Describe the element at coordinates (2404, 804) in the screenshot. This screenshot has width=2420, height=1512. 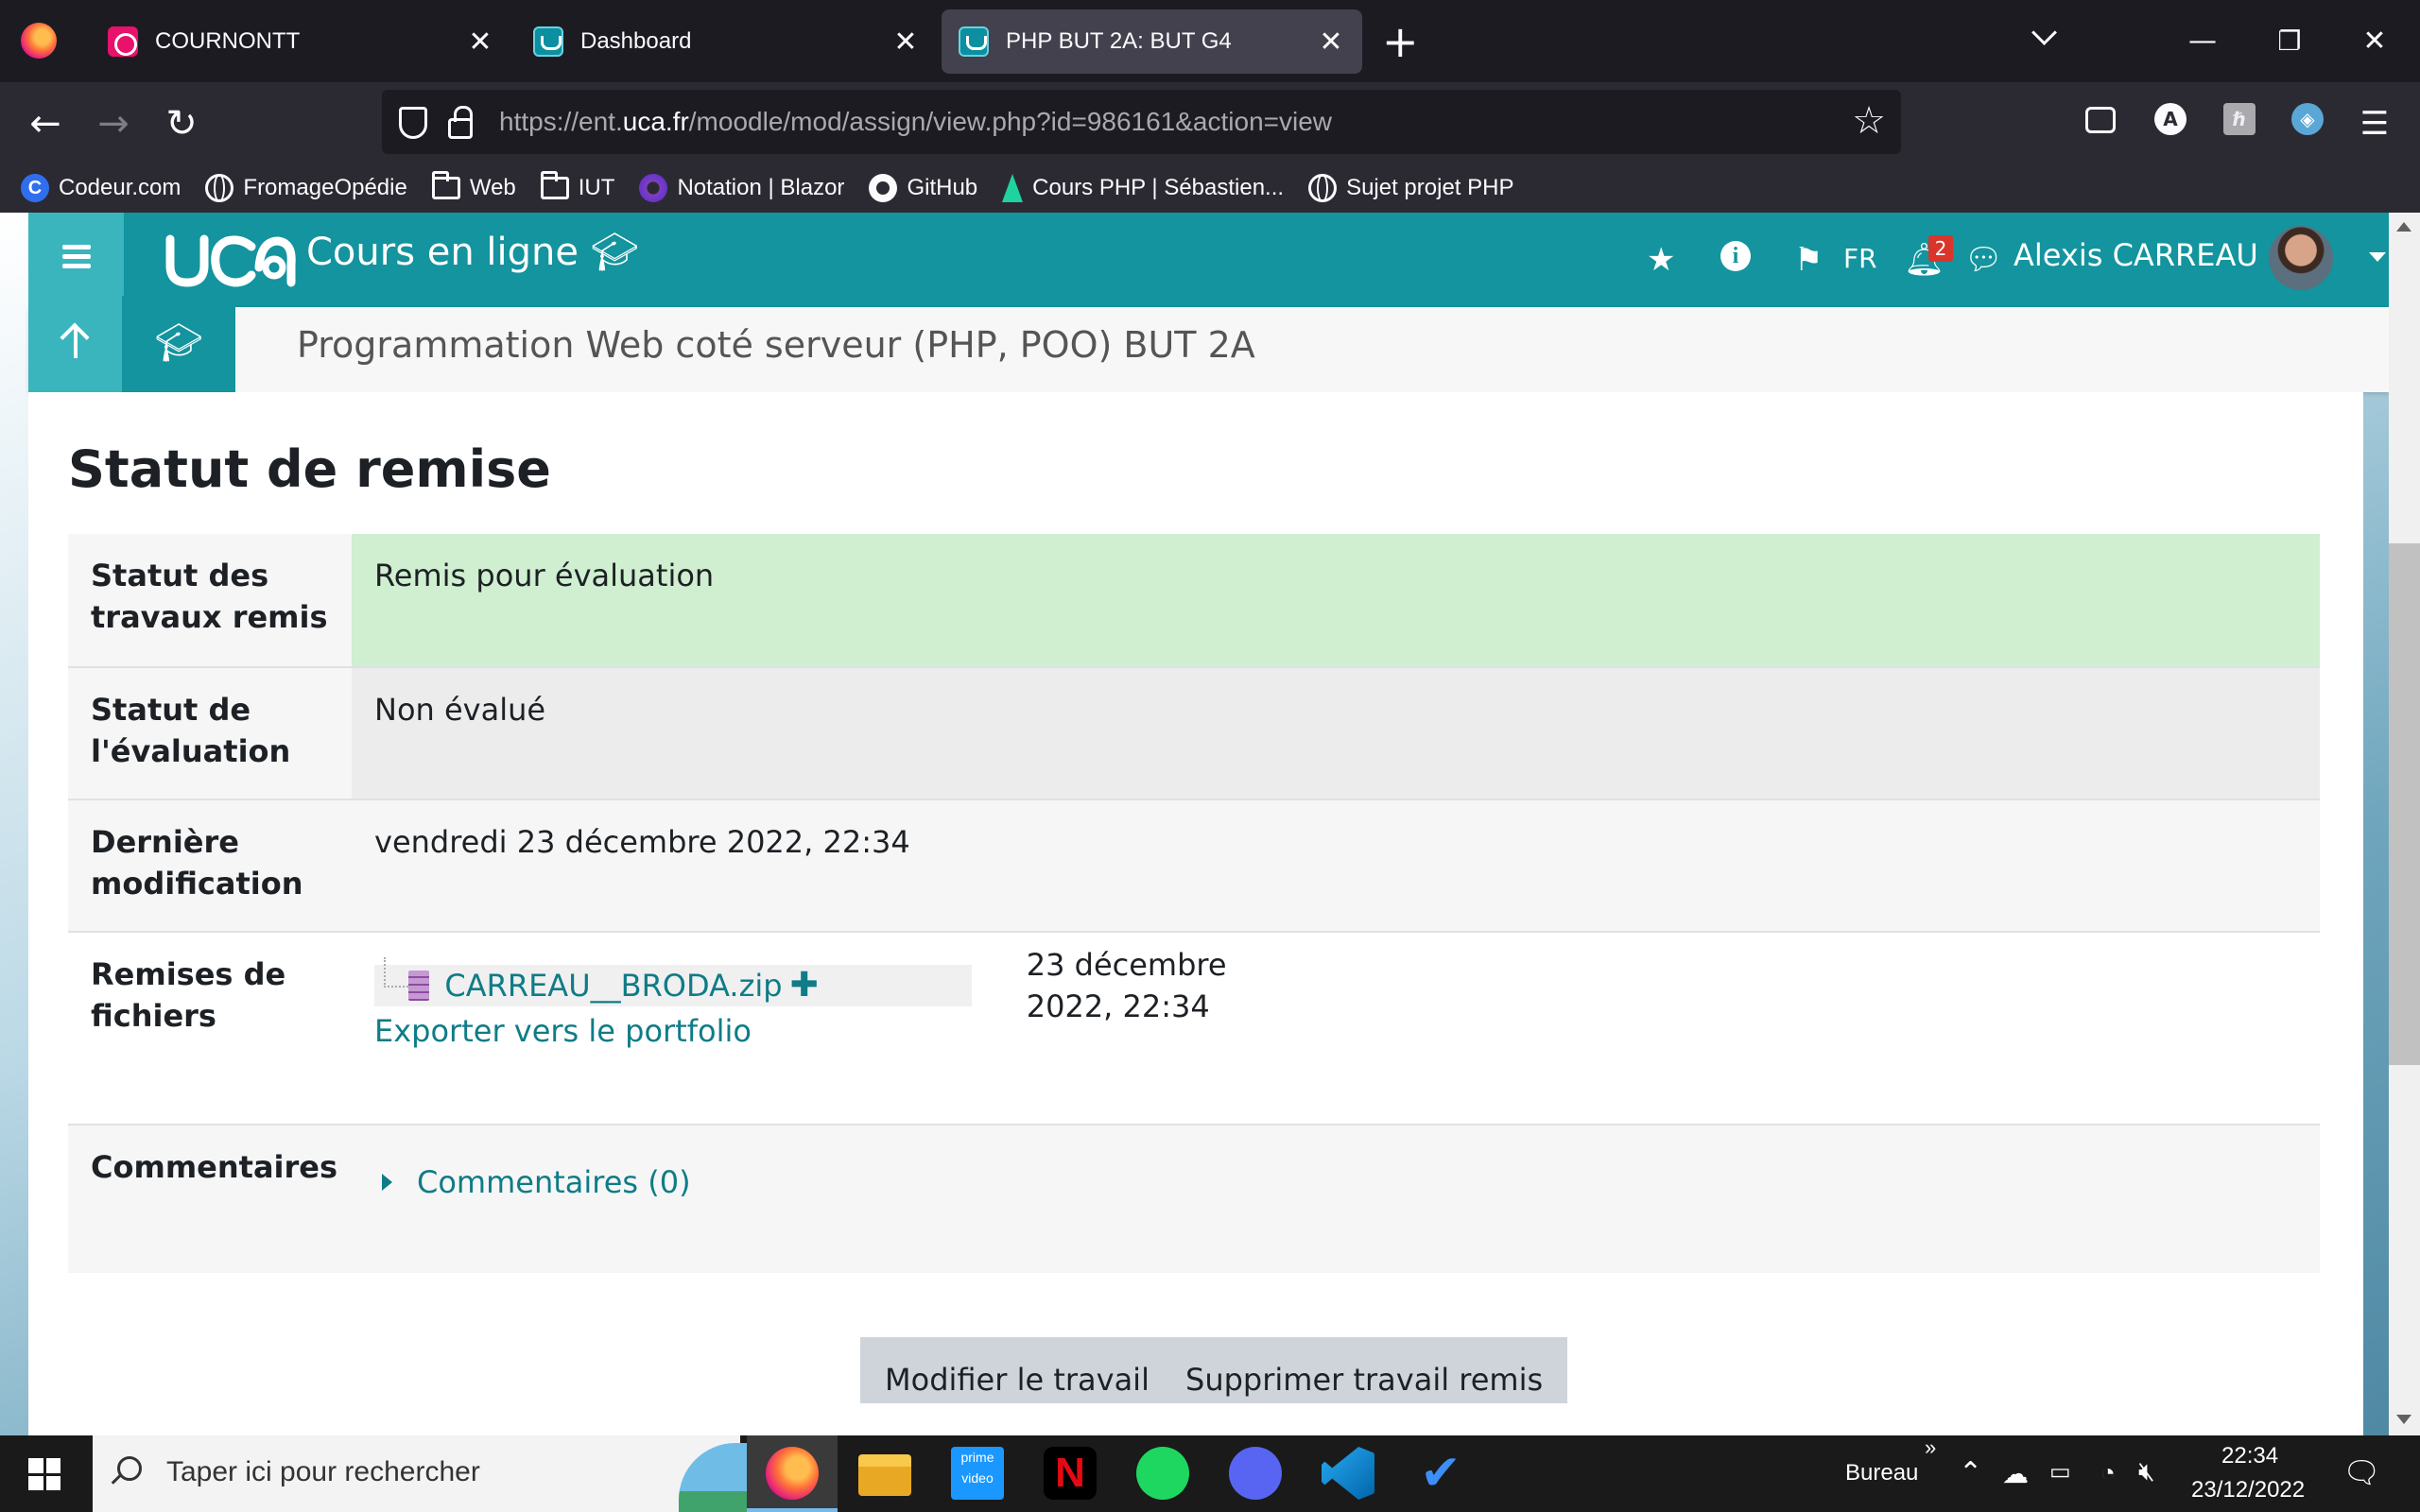
I see `scrollbar-thumb` at that location.